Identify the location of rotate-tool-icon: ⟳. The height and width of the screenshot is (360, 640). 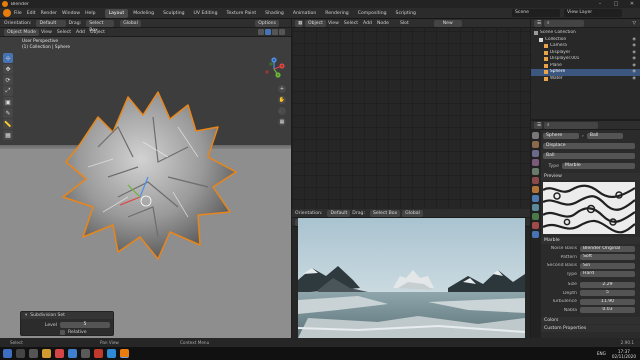
(8, 80).